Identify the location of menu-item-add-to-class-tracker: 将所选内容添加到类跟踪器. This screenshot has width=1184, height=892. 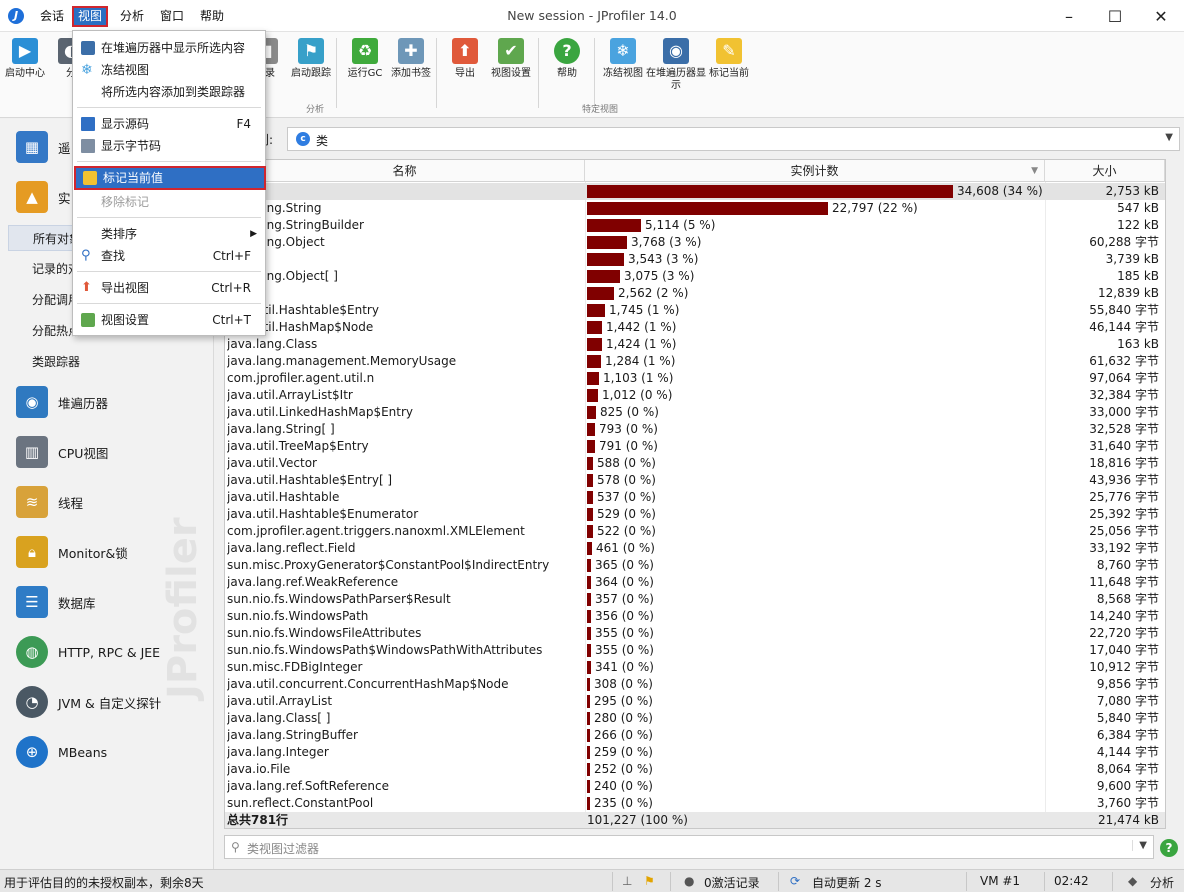
(169, 92).